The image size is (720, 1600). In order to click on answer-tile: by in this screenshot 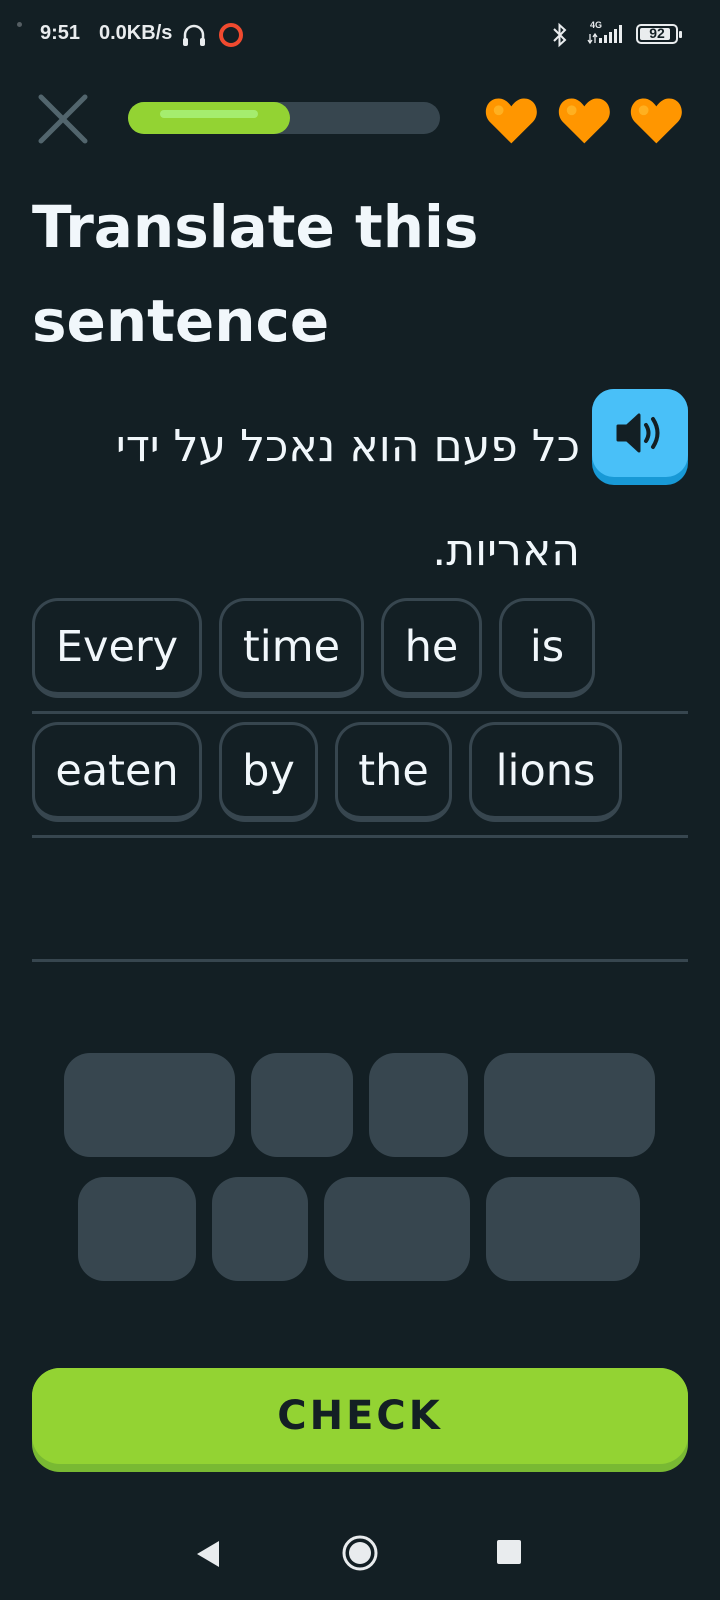, I will do `click(268, 772)`.